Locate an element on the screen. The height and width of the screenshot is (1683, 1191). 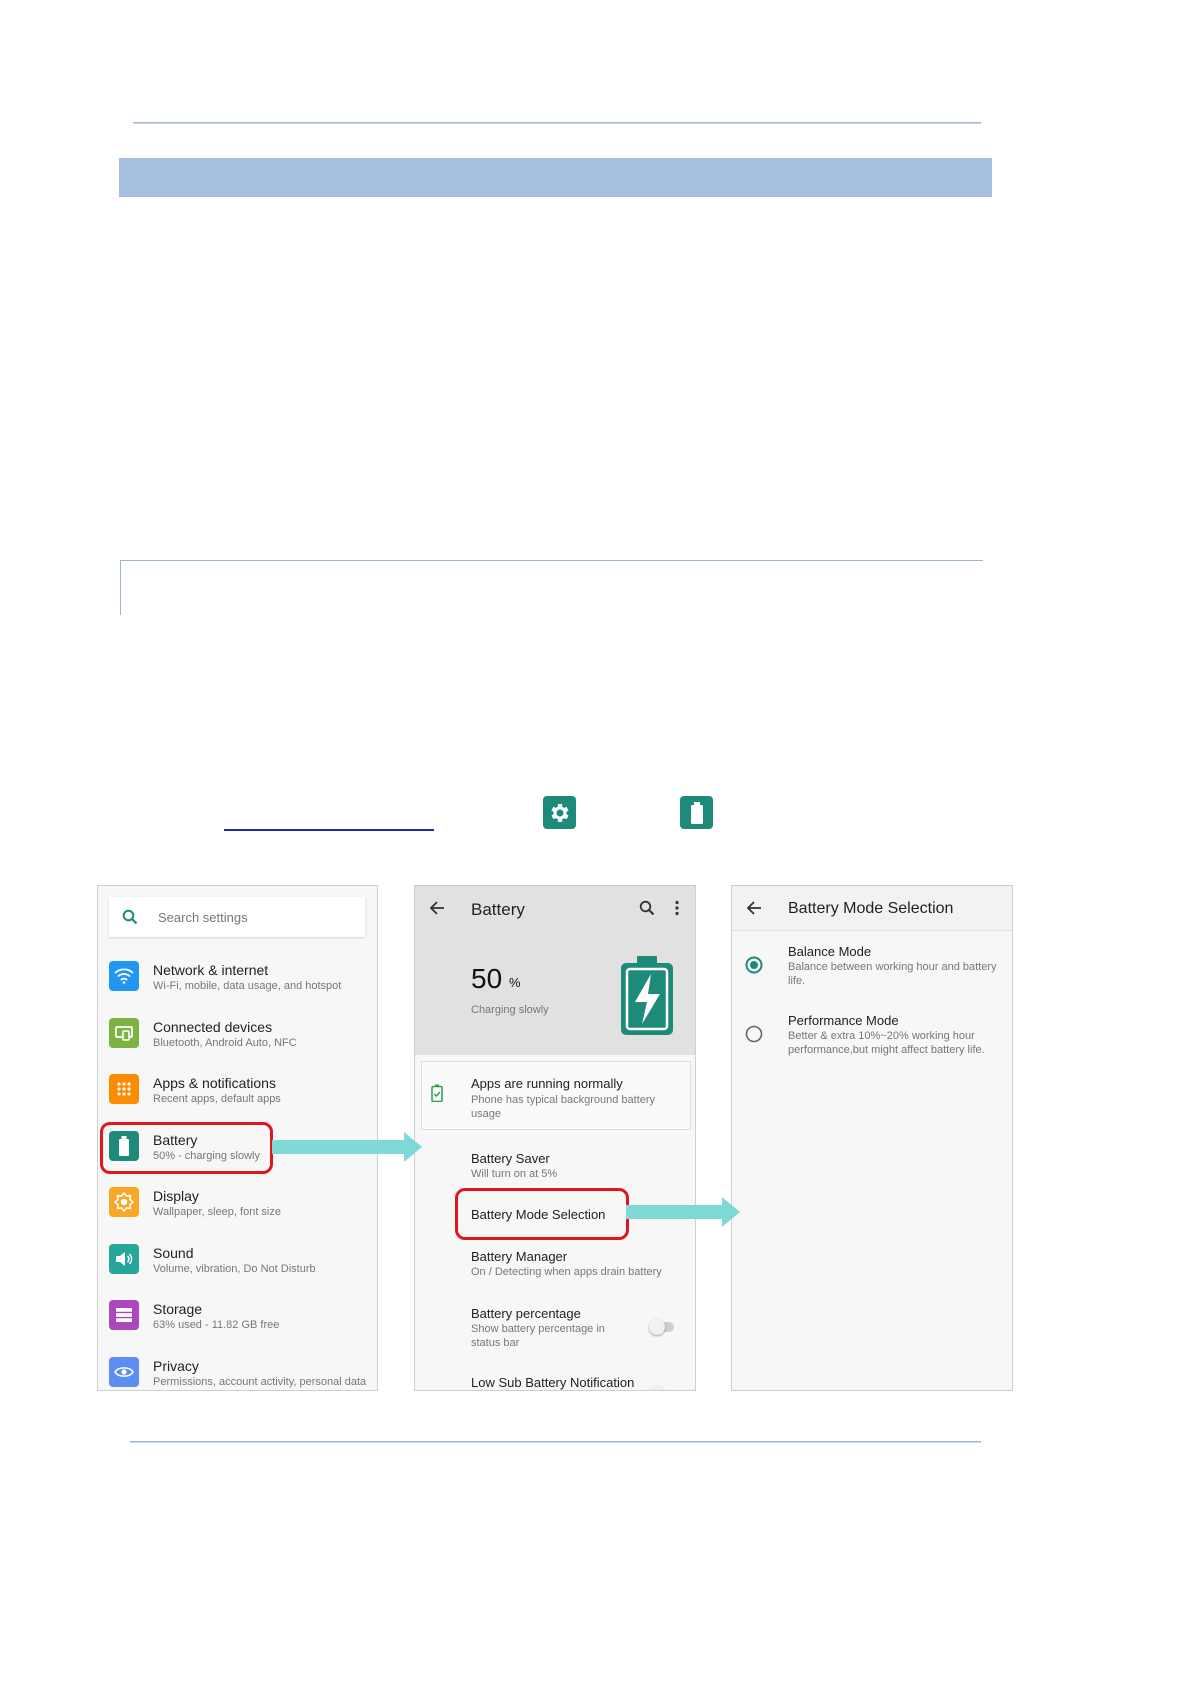
settings-item-subtitle: Volume, vibration, Do Not Disturb is located at coordinates (234, 1269).